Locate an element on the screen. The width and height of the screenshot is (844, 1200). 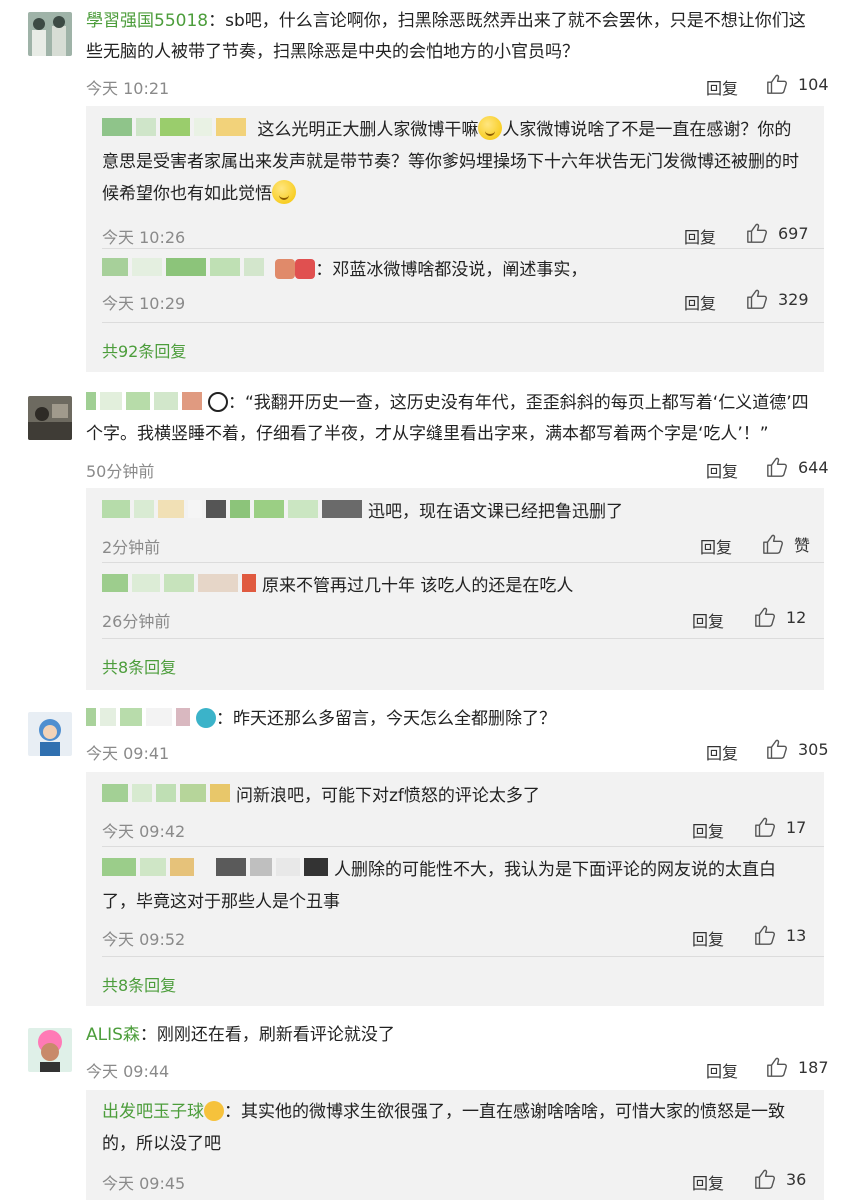
like-count: 187 is located at coordinates (813, 1067).